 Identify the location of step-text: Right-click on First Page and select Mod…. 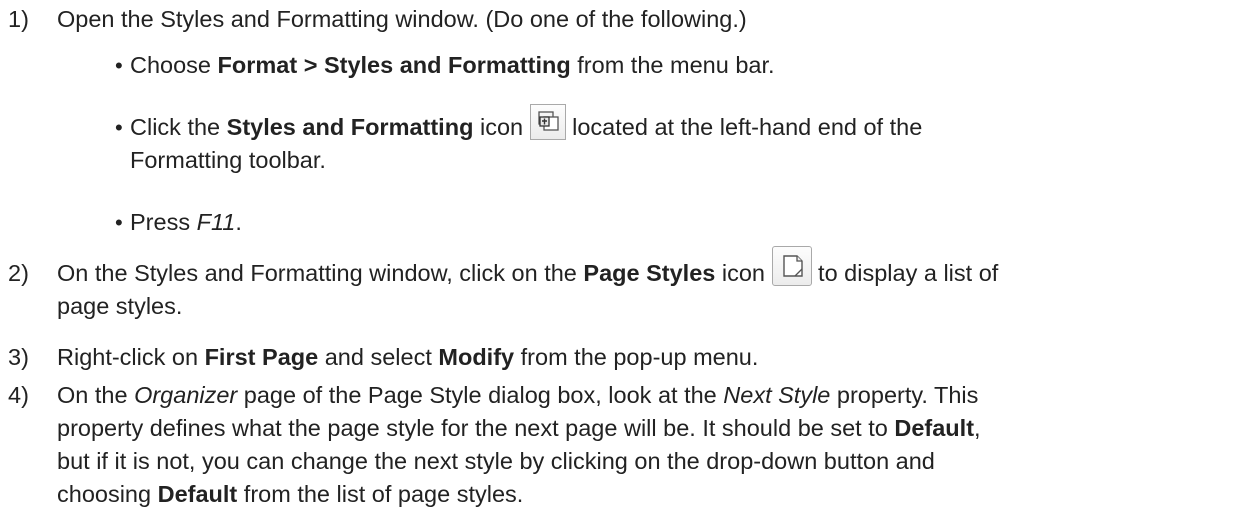
(408, 357).